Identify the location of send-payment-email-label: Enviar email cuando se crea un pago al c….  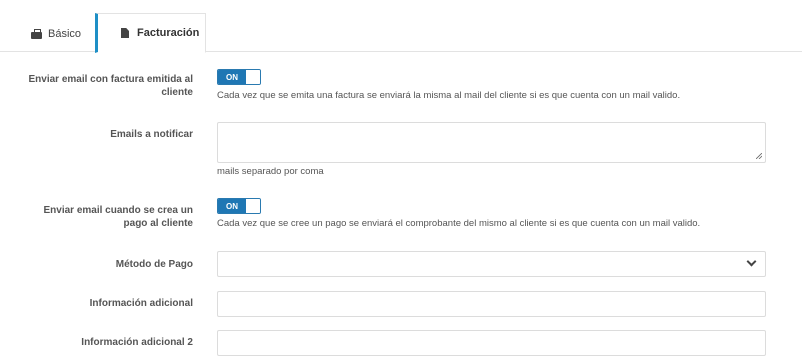
(118, 217).